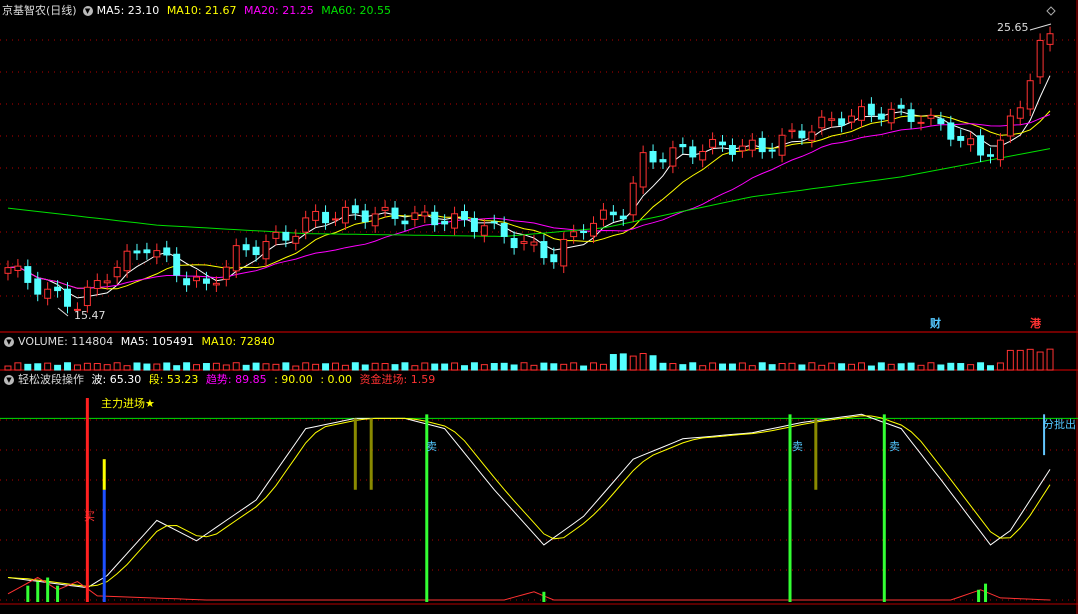 This screenshot has width=1078, height=614. Describe the element at coordinates (529, 193) in the screenshot. I see `ma60-line` at that location.